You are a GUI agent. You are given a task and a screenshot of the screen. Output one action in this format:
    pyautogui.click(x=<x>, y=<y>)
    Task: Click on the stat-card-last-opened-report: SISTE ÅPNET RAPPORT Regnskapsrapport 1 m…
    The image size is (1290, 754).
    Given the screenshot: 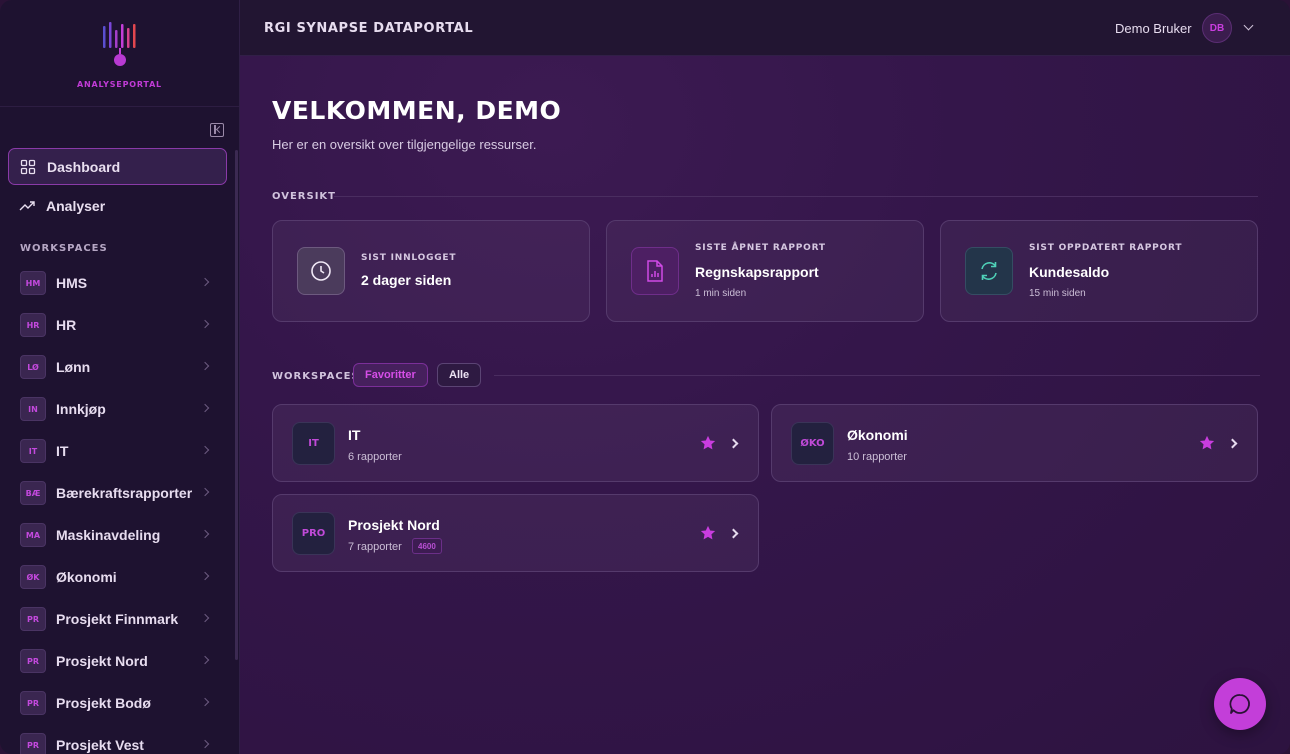 What is the action you would take?
    pyautogui.click(x=765, y=271)
    